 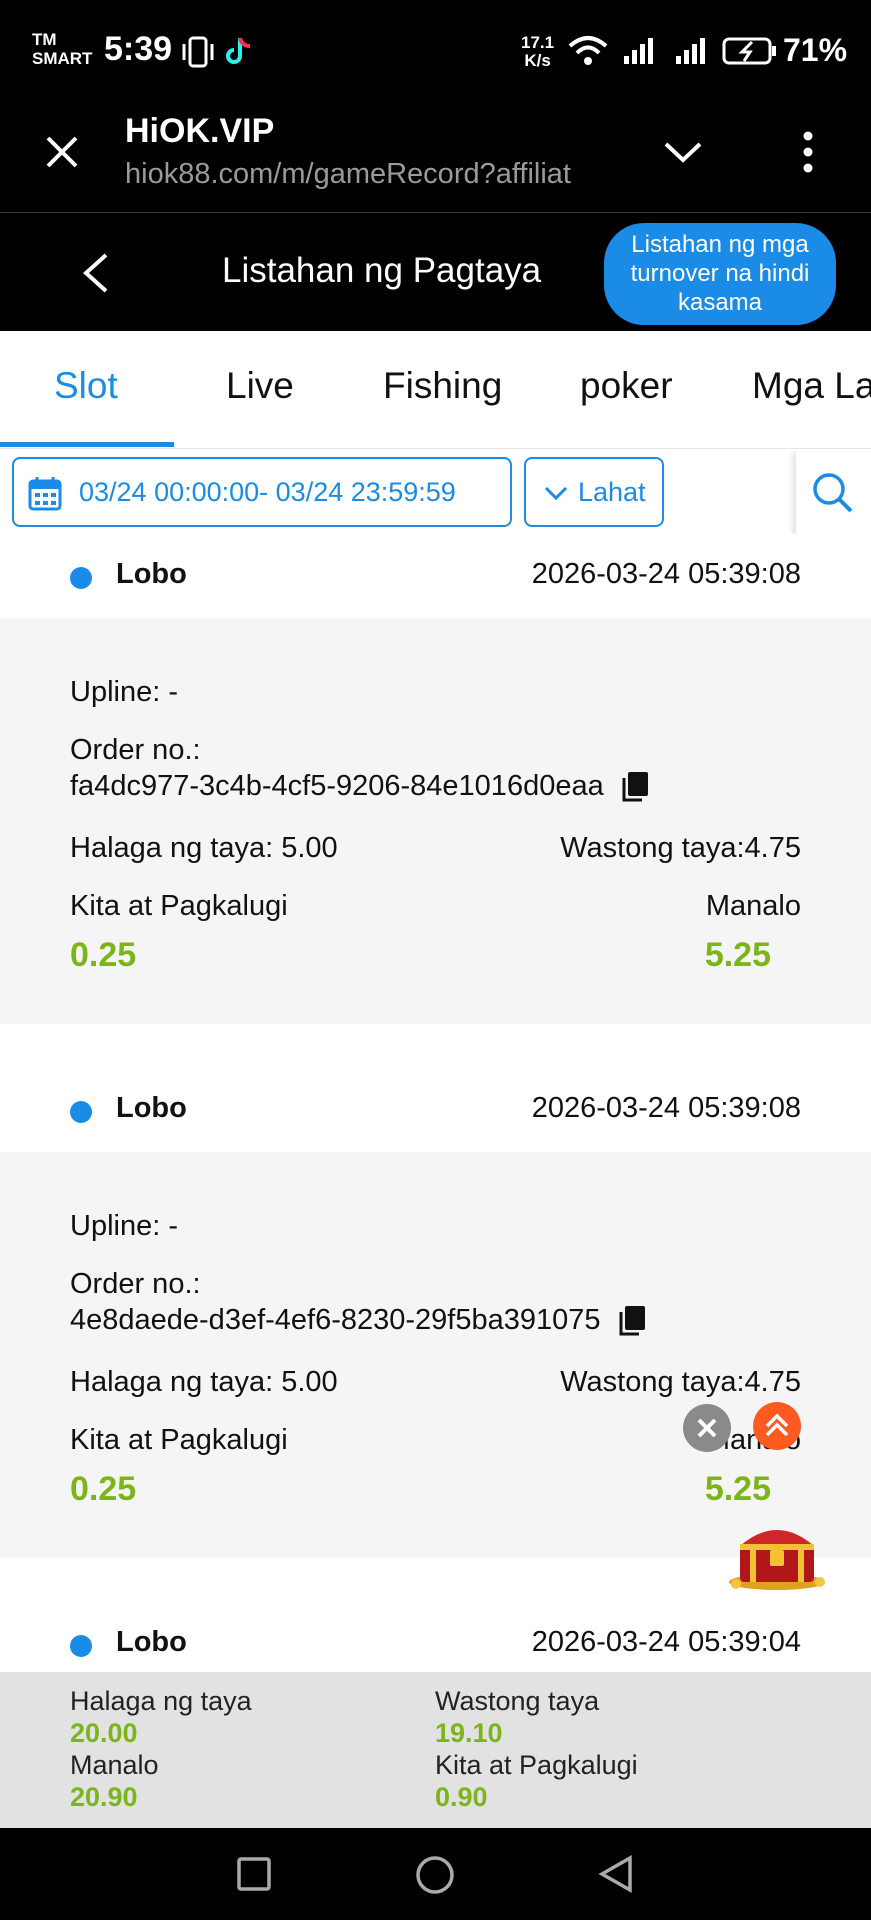 What do you see at coordinates (749, 51) in the screenshot?
I see `battery-icon` at bounding box center [749, 51].